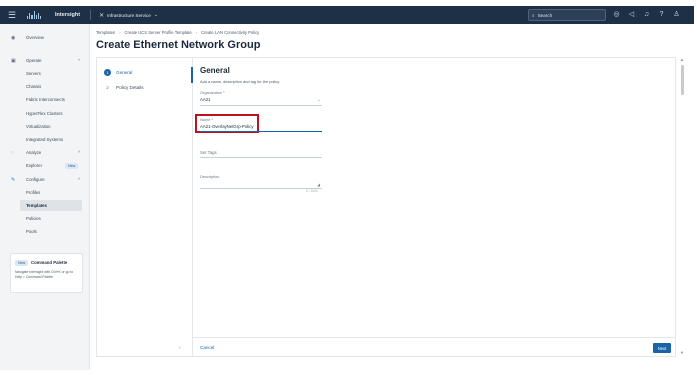 This screenshot has width=697, height=375. Describe the element at coordinates (51, 205) in the screenshot. I see `sidebar-item-templates: Templates` at that location.